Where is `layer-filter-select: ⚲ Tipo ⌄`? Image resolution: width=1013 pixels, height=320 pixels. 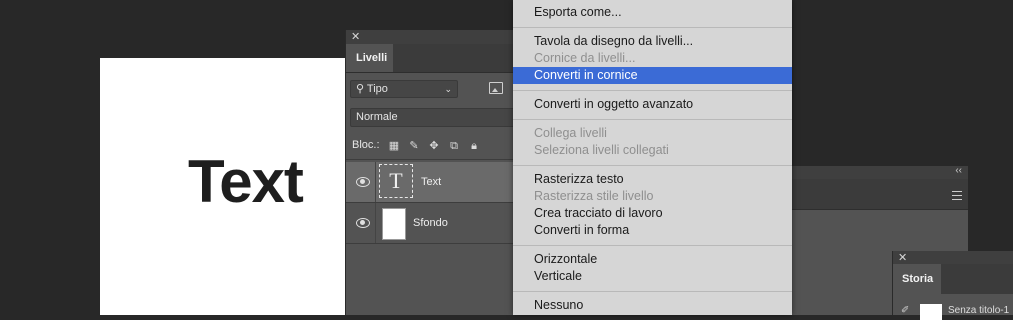 layer-filter-select: ⚲ Tipo ⌄ is located at coordinates (404, 89).